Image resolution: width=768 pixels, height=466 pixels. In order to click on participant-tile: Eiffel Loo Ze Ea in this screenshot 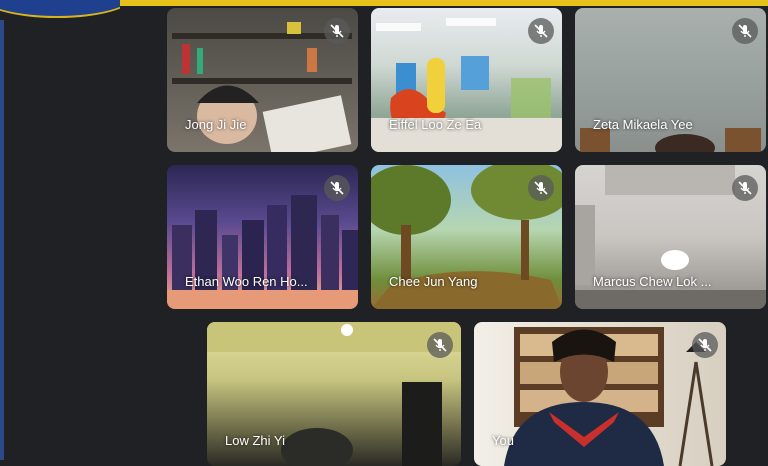, I will do `click(466, 80)`.